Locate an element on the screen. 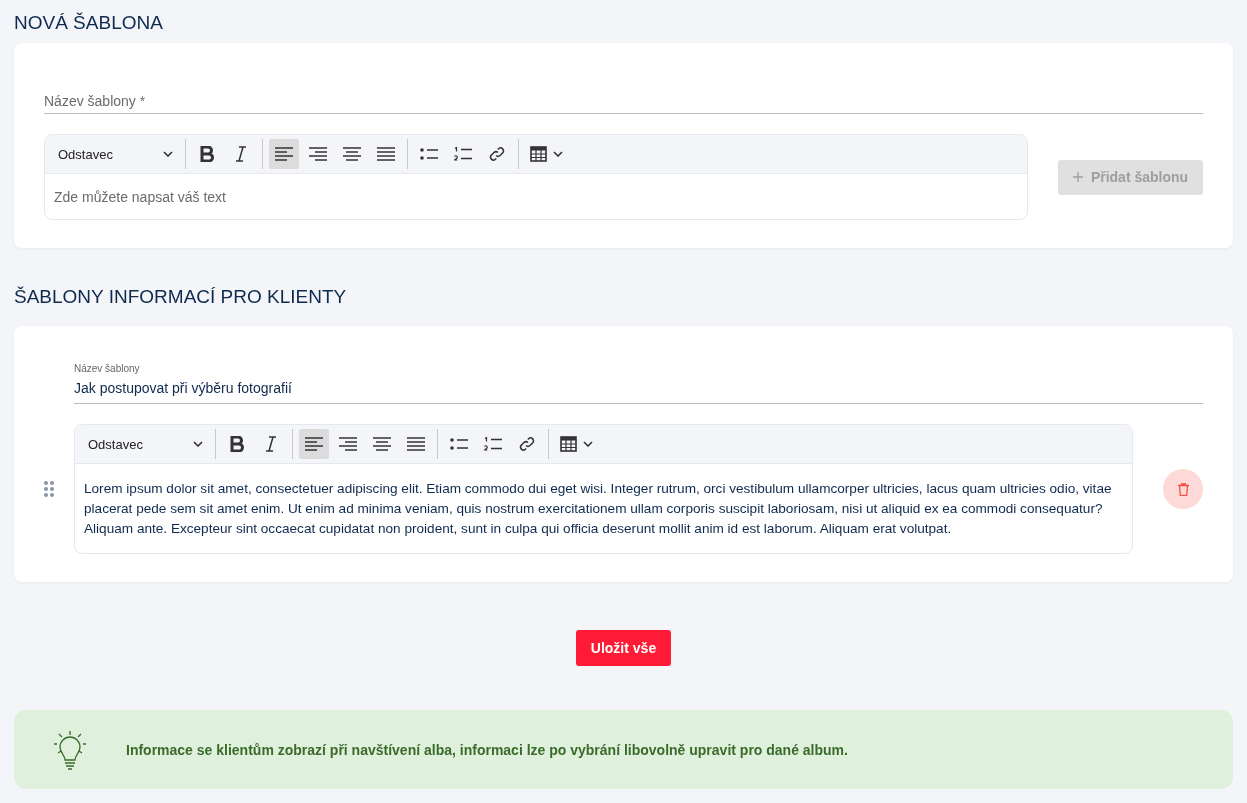 This screenshot has height=803, width=1247. text-editor: Odstavec Zde můžete napsat váš text is located at coordinates (536, 177).